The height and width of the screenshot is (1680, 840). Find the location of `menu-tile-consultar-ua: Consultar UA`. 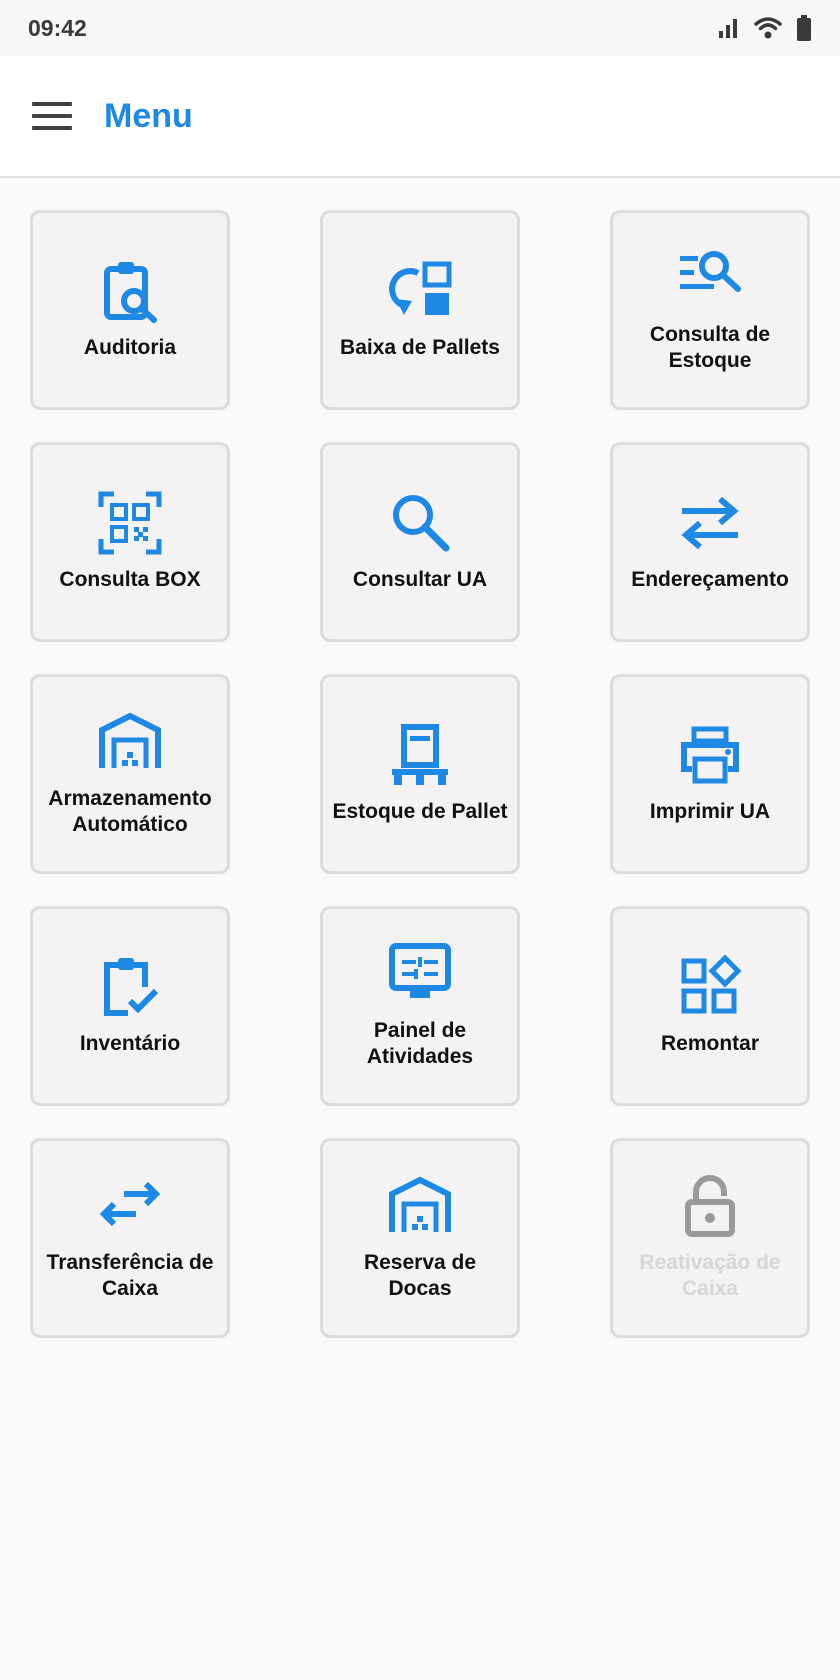

menu-tile-consultar-ua: Consultar UA is located at coordinates (420, 542).